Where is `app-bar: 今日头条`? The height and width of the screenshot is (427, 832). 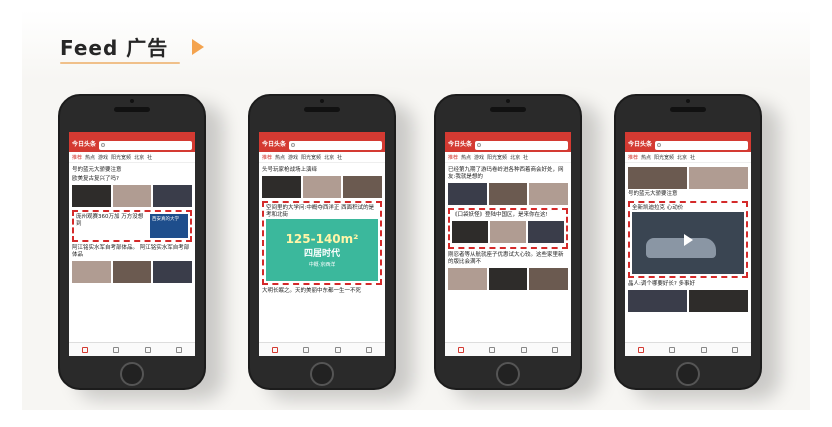
app-bar: 今日头条 is located at coordinates (322, 145).